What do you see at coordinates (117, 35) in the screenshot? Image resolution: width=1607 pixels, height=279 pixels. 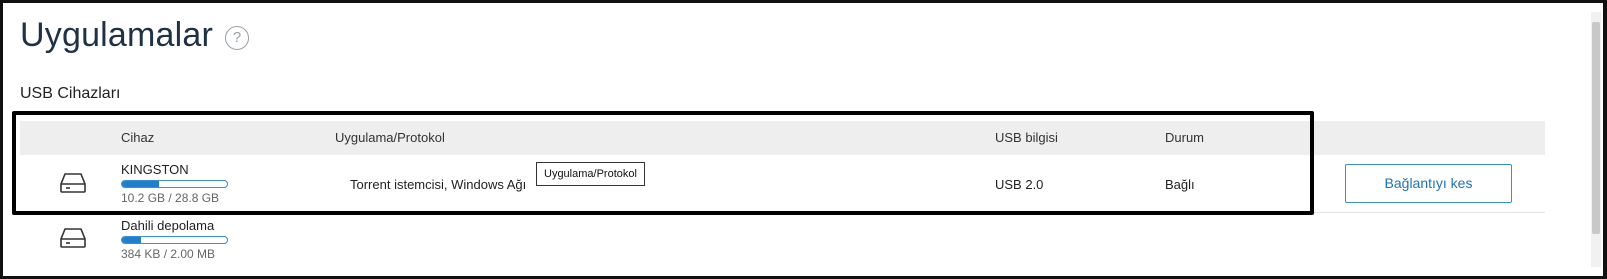 I see `page-title: Uygulamalar` at bounding box center [117, 35].